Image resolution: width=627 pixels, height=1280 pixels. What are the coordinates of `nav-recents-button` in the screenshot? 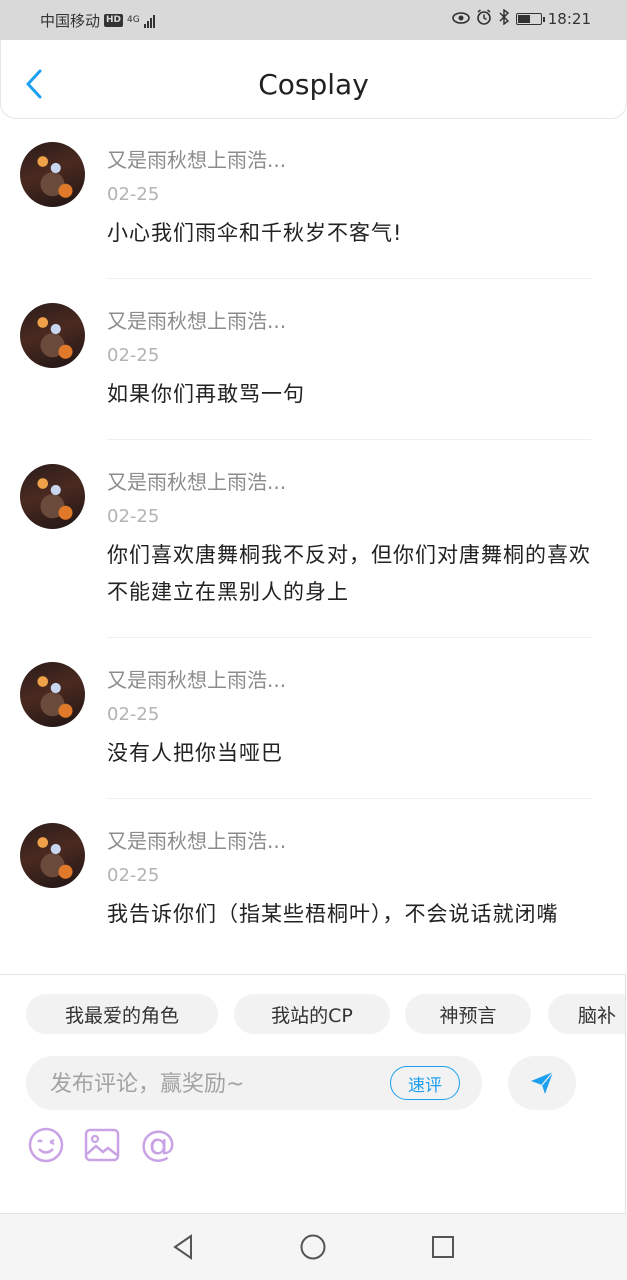 It's located at (443, 1247).